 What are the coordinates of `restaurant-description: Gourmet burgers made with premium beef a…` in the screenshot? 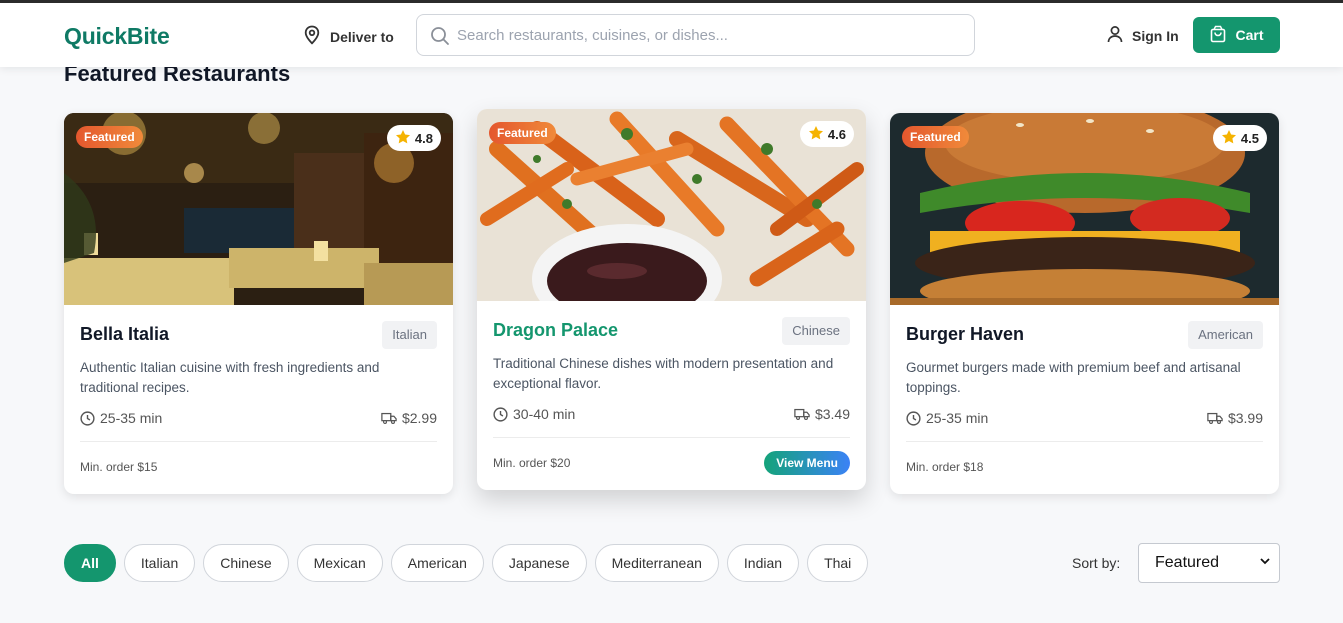 It's located at (1073, 377).